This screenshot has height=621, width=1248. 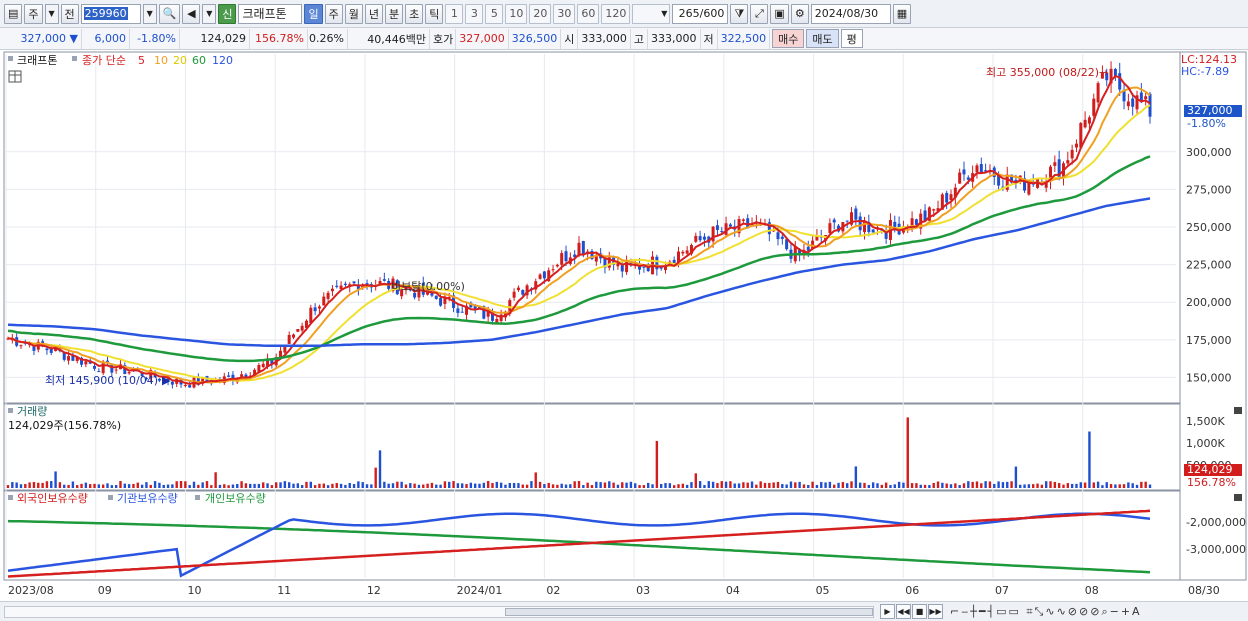 I want to click on custom-period-select: ▼, so click(x=651, y=13).